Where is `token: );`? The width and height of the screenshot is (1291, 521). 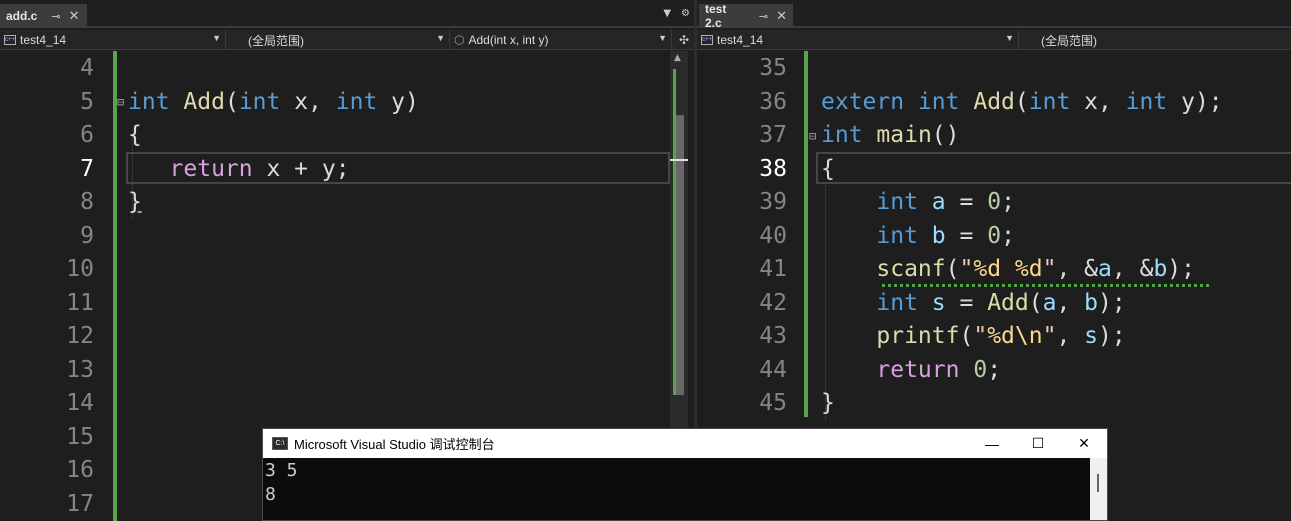
token: ); is located at coordinates (1112, 303).